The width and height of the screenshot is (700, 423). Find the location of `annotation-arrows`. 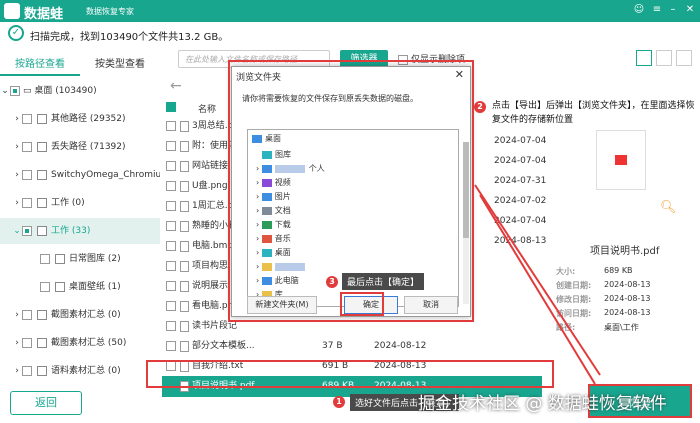

annotation-arrows is located at coordinates (537, 284).